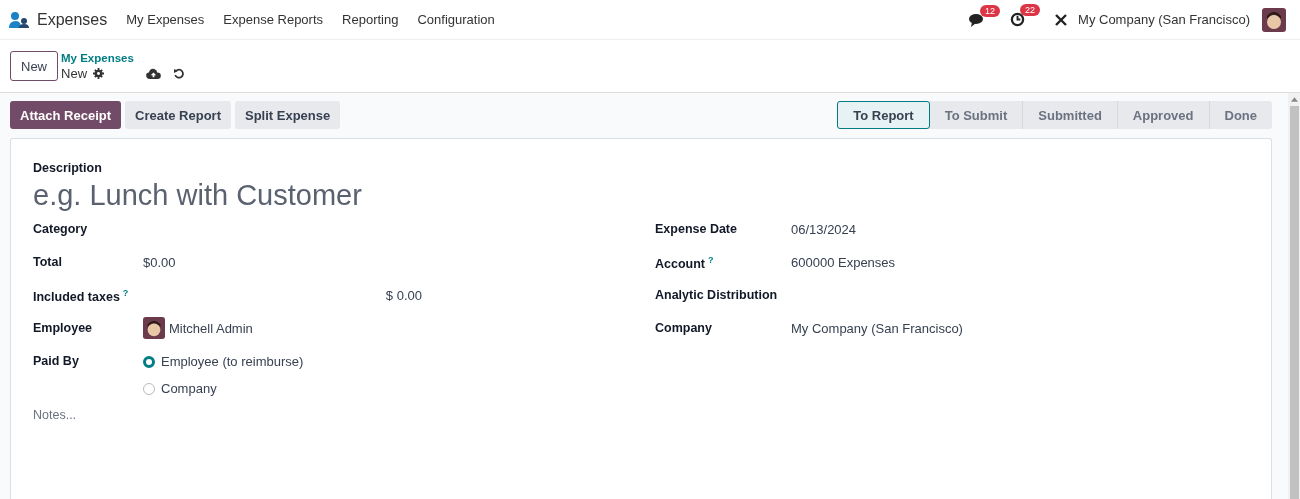  Describe the element at coordinates (56, 361) in the screenshot. I see `field-label: Paid By` at that location.